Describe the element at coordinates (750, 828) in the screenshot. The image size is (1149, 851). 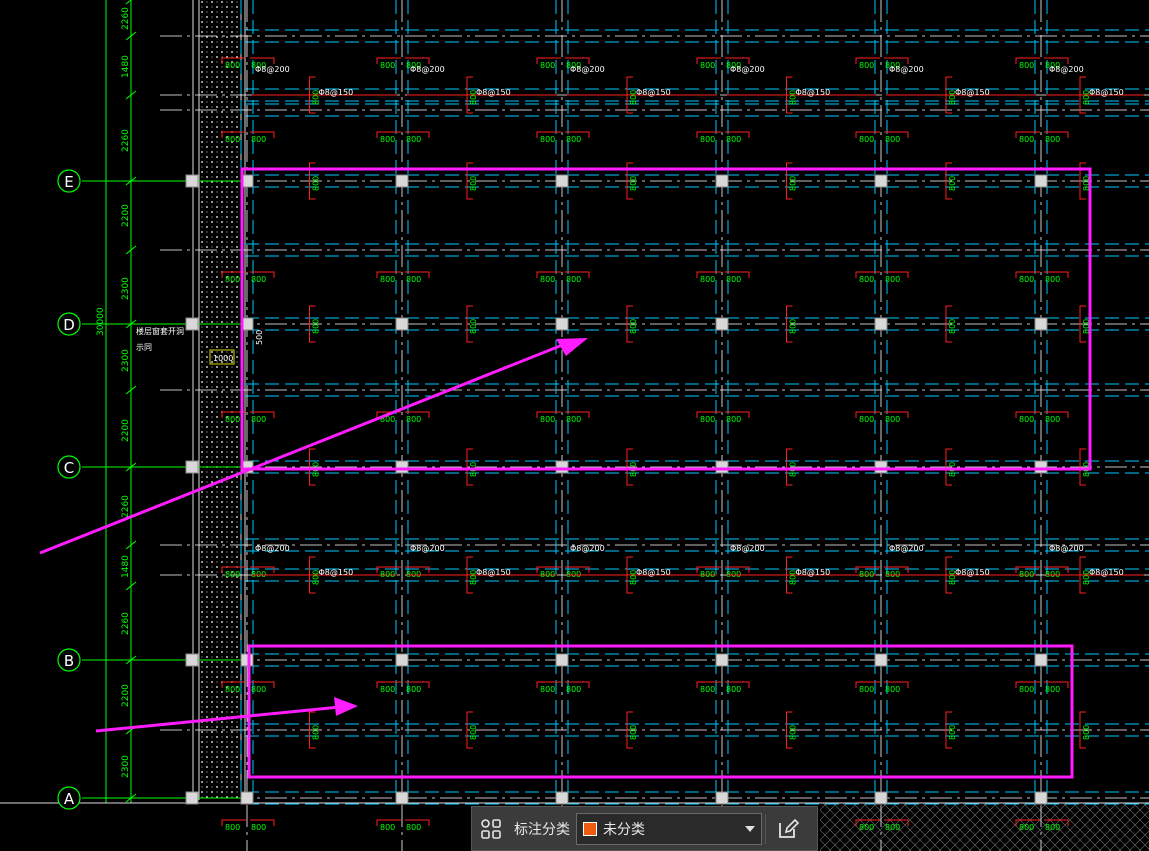
I see `chevron-down-icon` at that location.